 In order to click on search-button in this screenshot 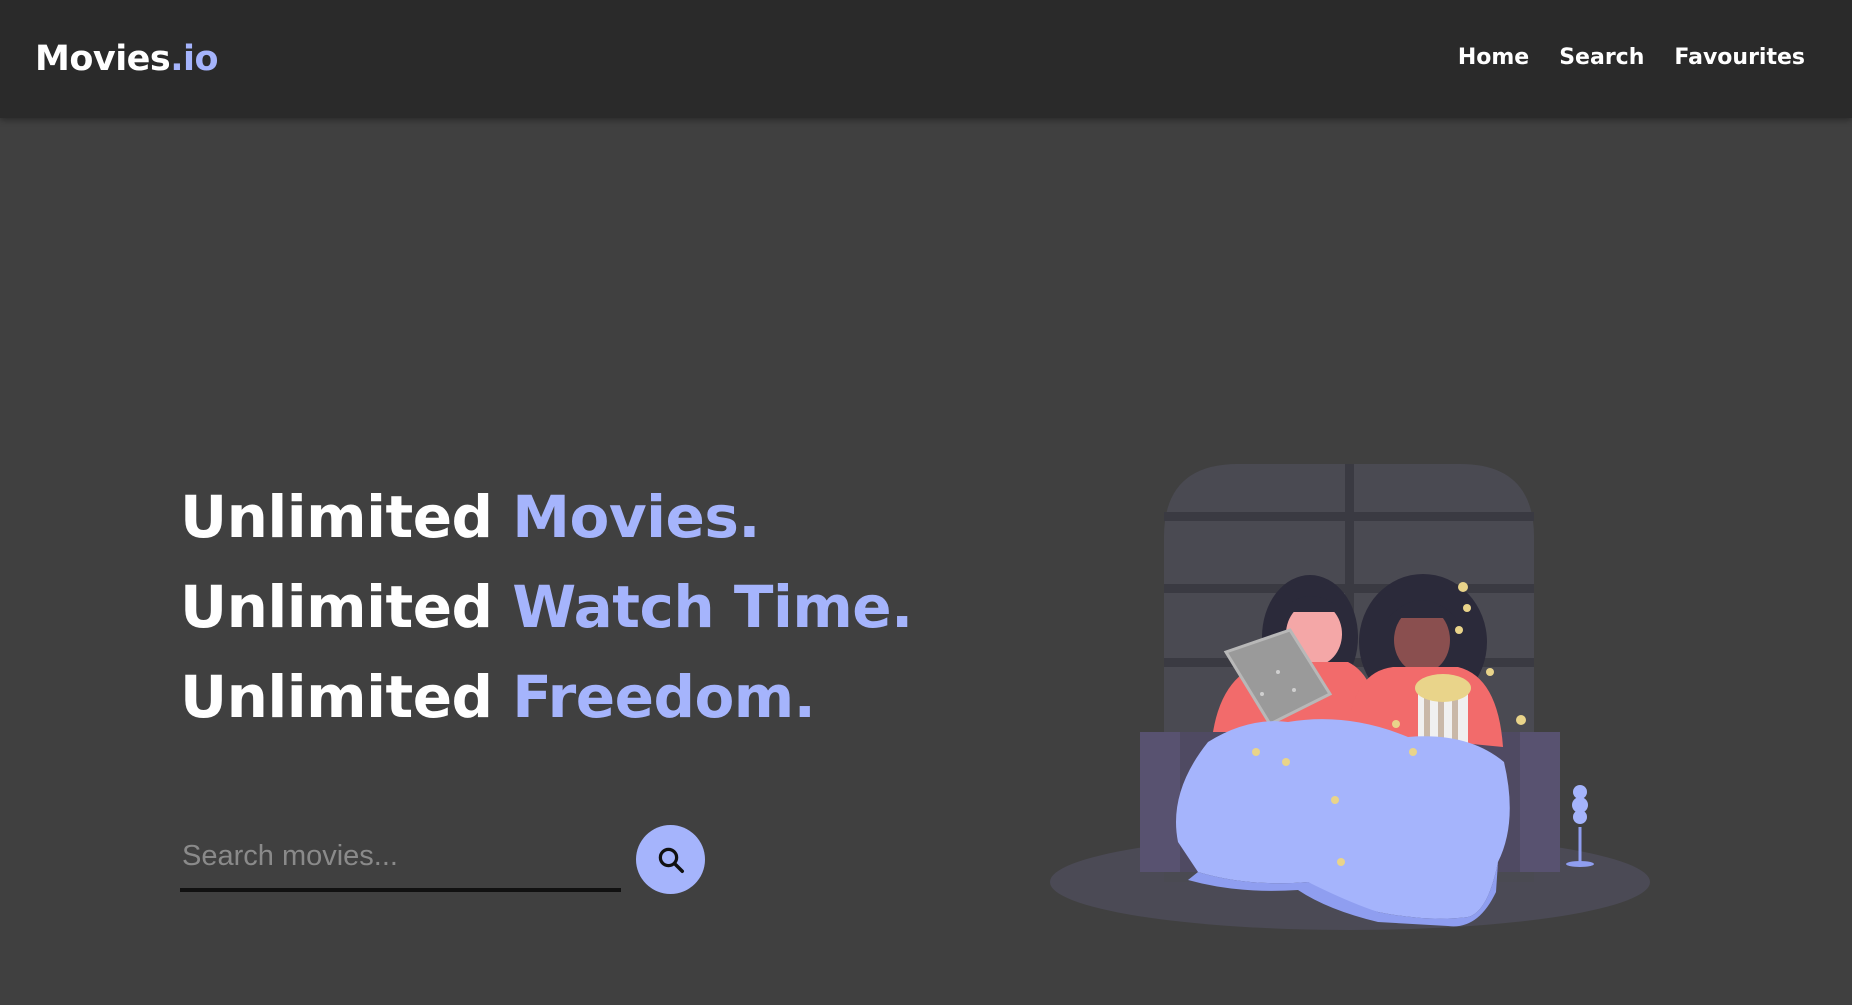, I will do `click(670, 859)`.